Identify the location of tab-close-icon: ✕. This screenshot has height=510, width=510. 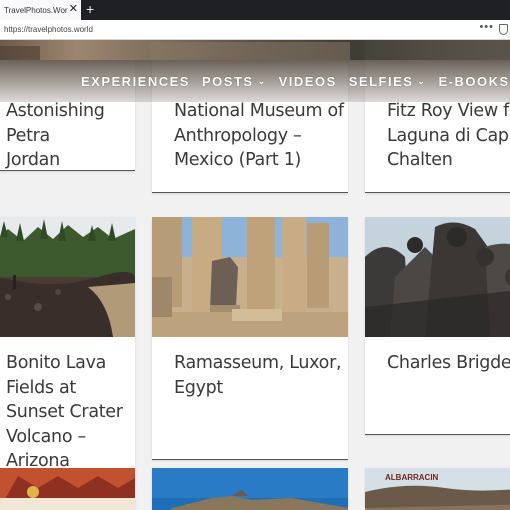
(73, 9).